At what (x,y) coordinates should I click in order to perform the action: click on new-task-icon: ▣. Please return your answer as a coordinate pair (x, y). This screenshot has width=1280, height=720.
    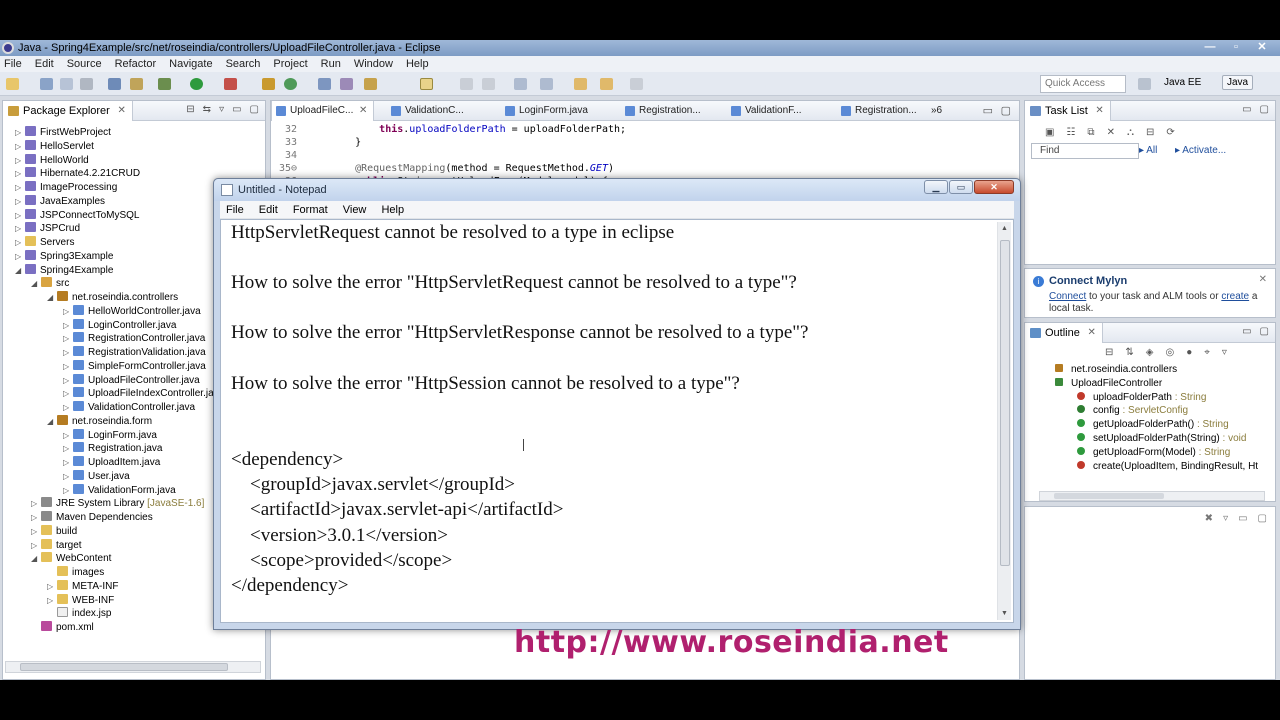
    Looking at the image, I should click on (1049, 132).